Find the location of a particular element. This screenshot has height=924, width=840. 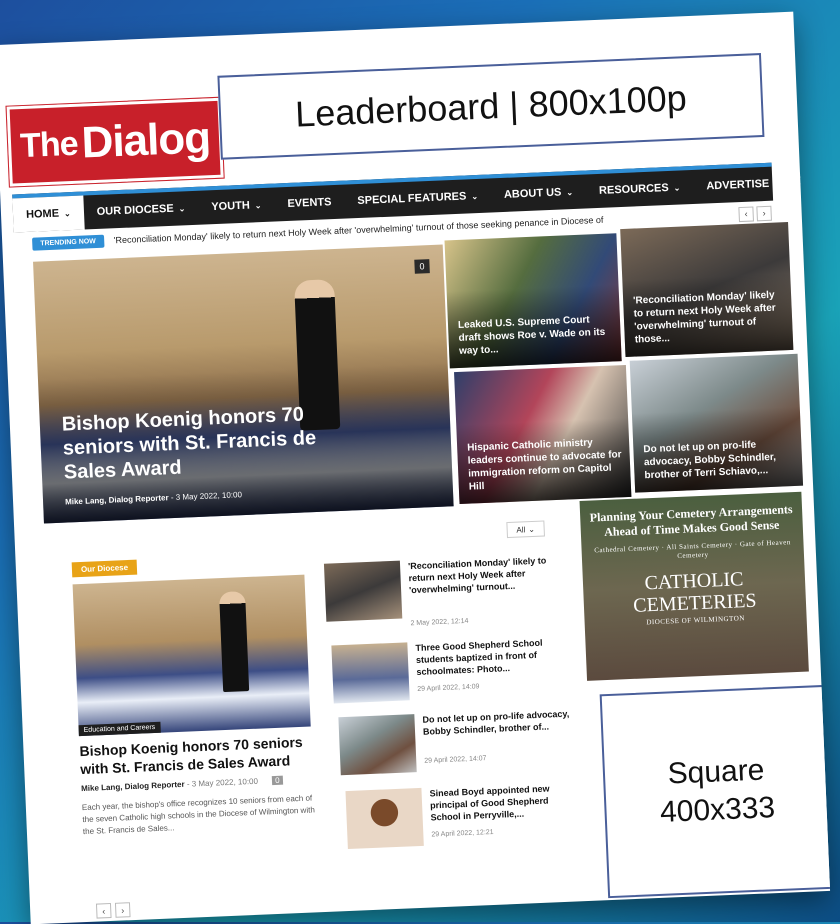

nav-item-youth: YOUTH ⌄ is located at coordinates (237, 206).